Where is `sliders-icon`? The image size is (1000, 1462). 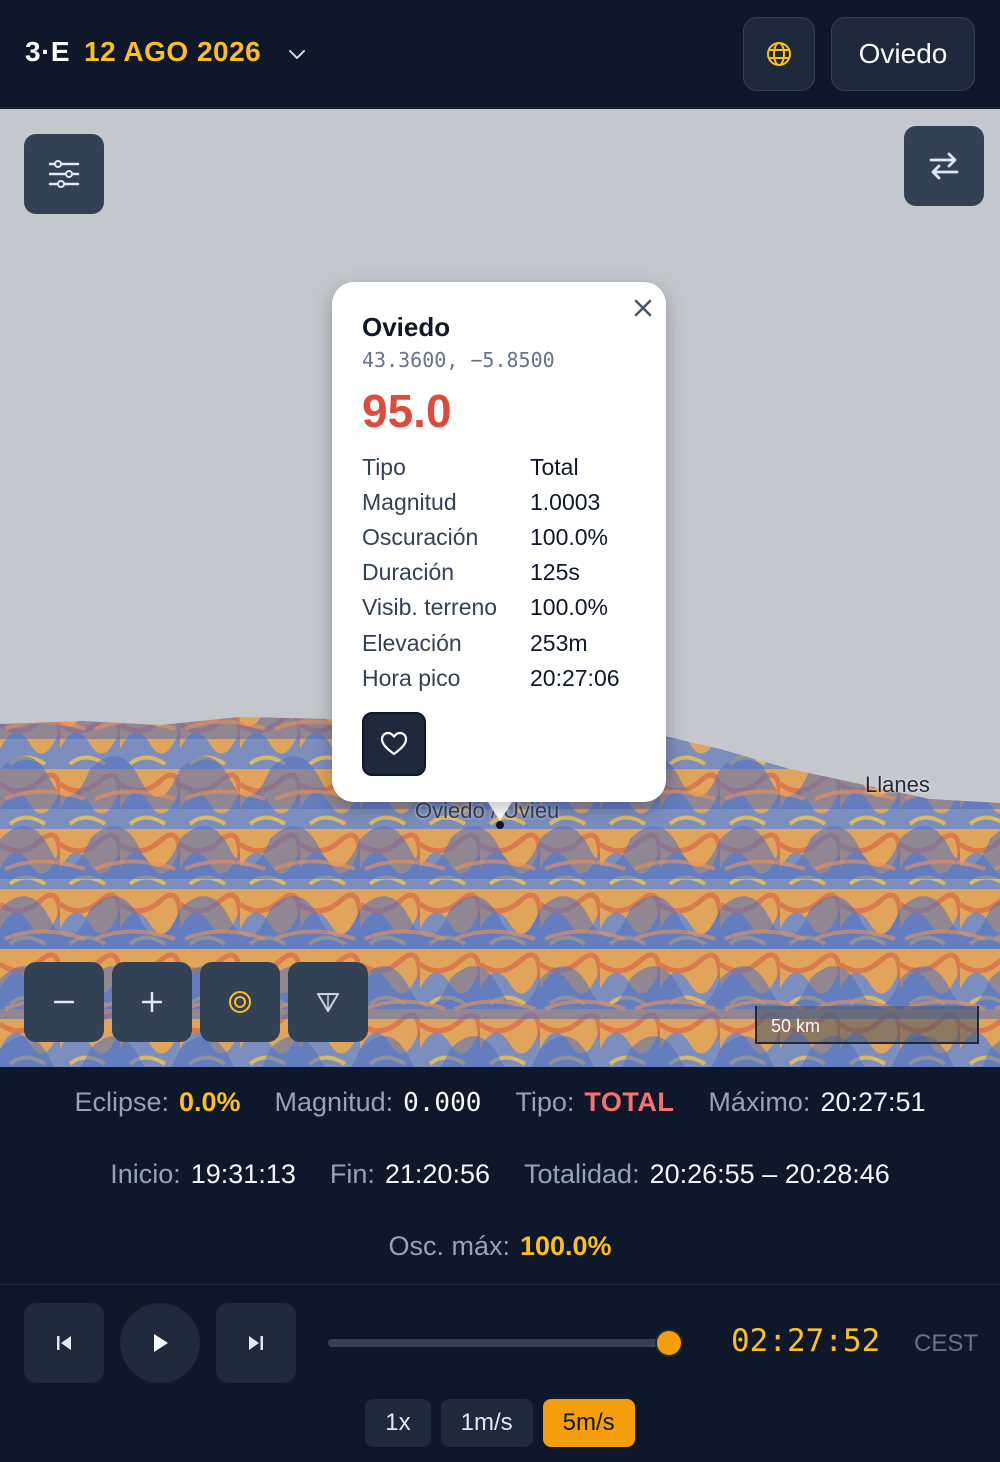 sliders-icon is located at coordinates (64, 174).